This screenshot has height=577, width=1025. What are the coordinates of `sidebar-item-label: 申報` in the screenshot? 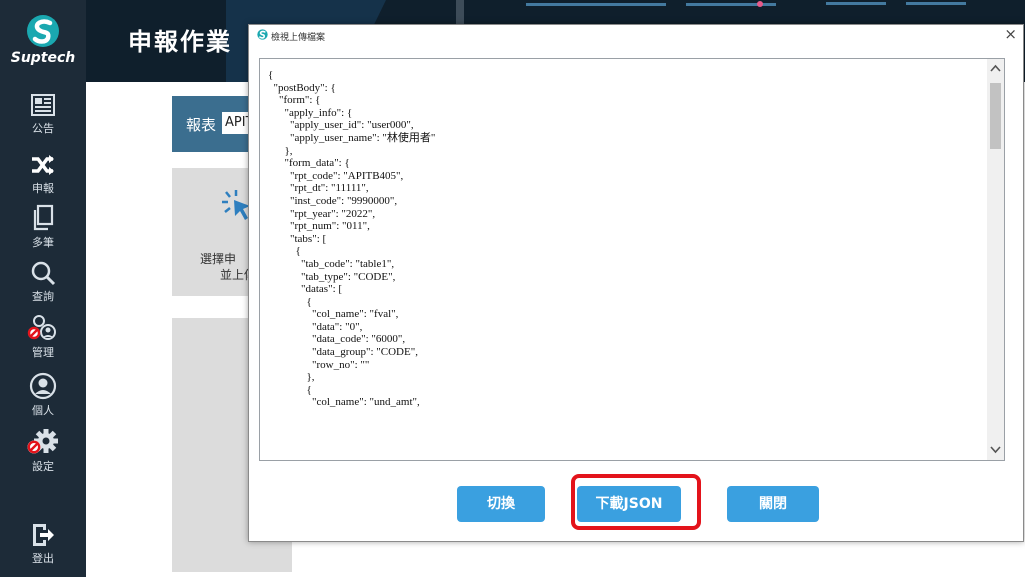 It's located at (43, 188).